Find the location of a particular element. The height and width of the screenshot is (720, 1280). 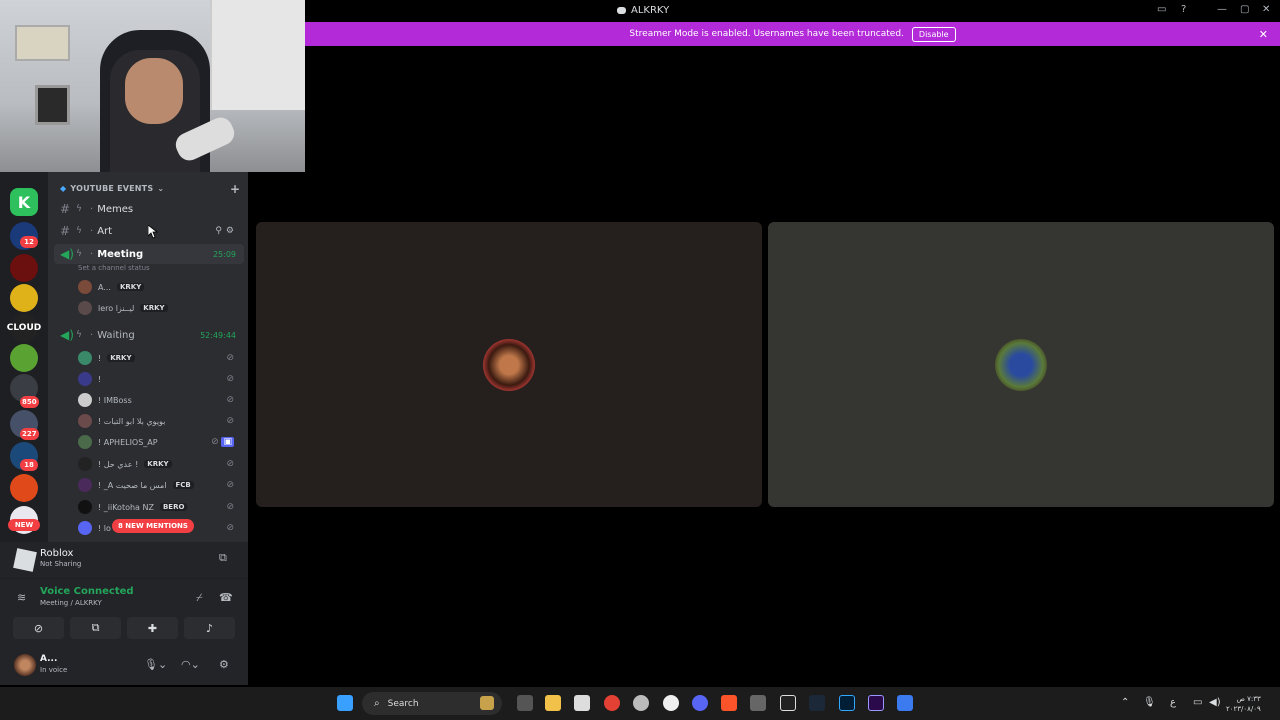

speaker-icon: ◀) is located at coordinates (67, 254).